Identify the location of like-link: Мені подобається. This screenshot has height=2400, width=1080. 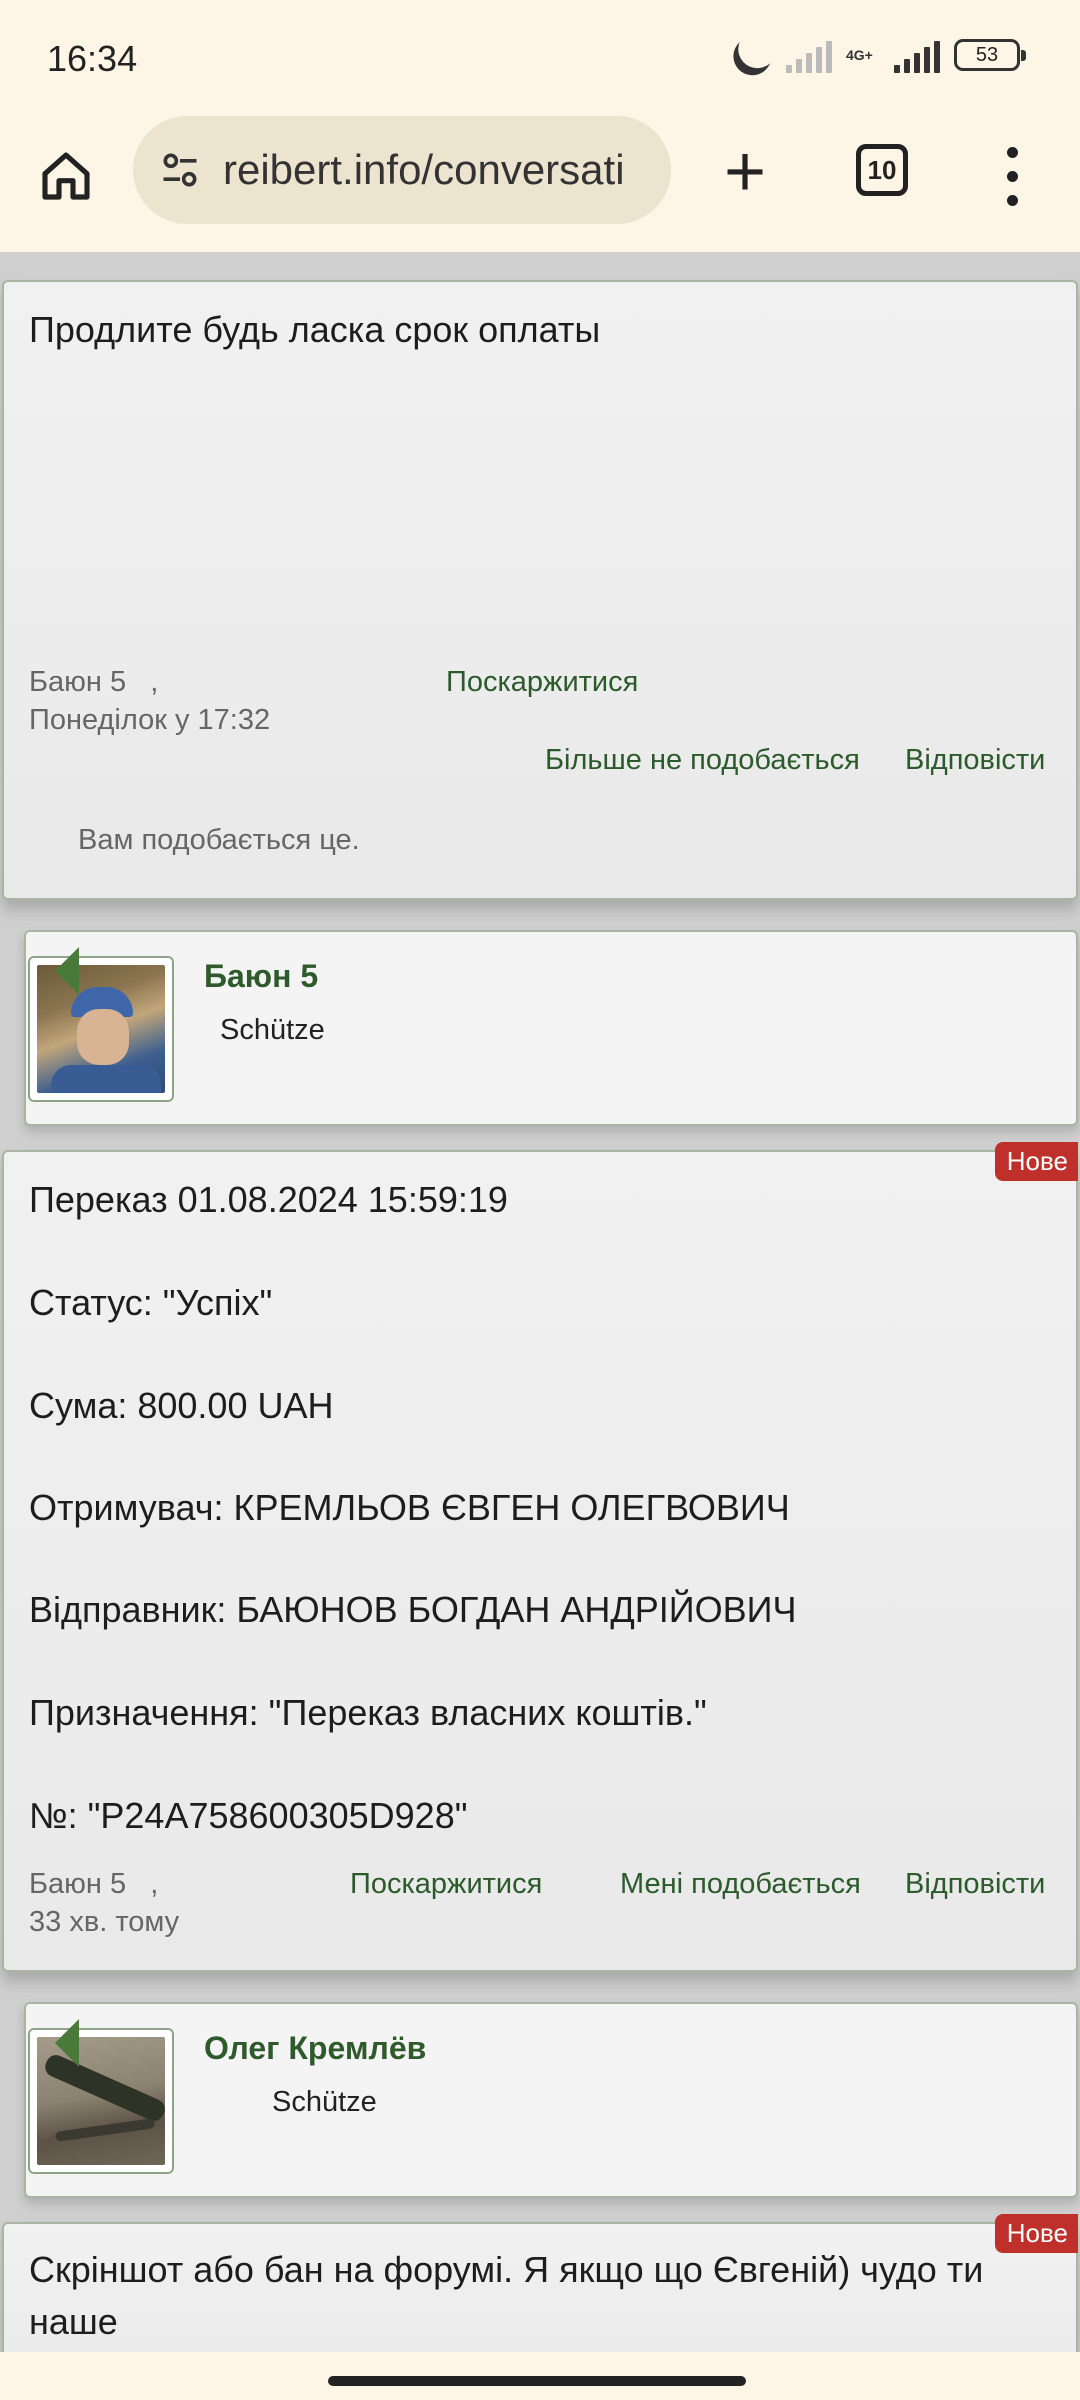
(740, 1884).